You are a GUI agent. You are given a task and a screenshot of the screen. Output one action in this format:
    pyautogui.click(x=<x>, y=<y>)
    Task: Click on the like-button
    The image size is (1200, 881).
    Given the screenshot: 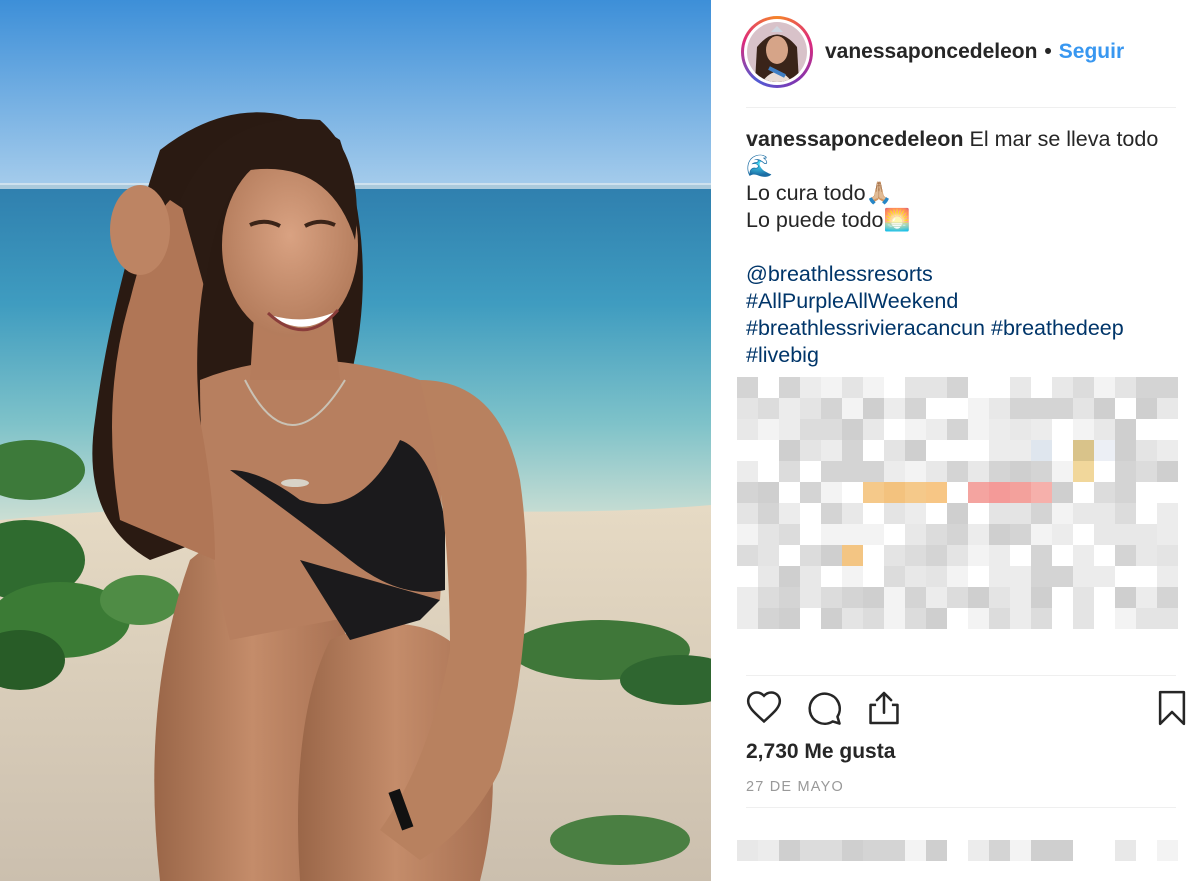 What is the action you would take?
    pyautogui.click(x=764, y=708)
    